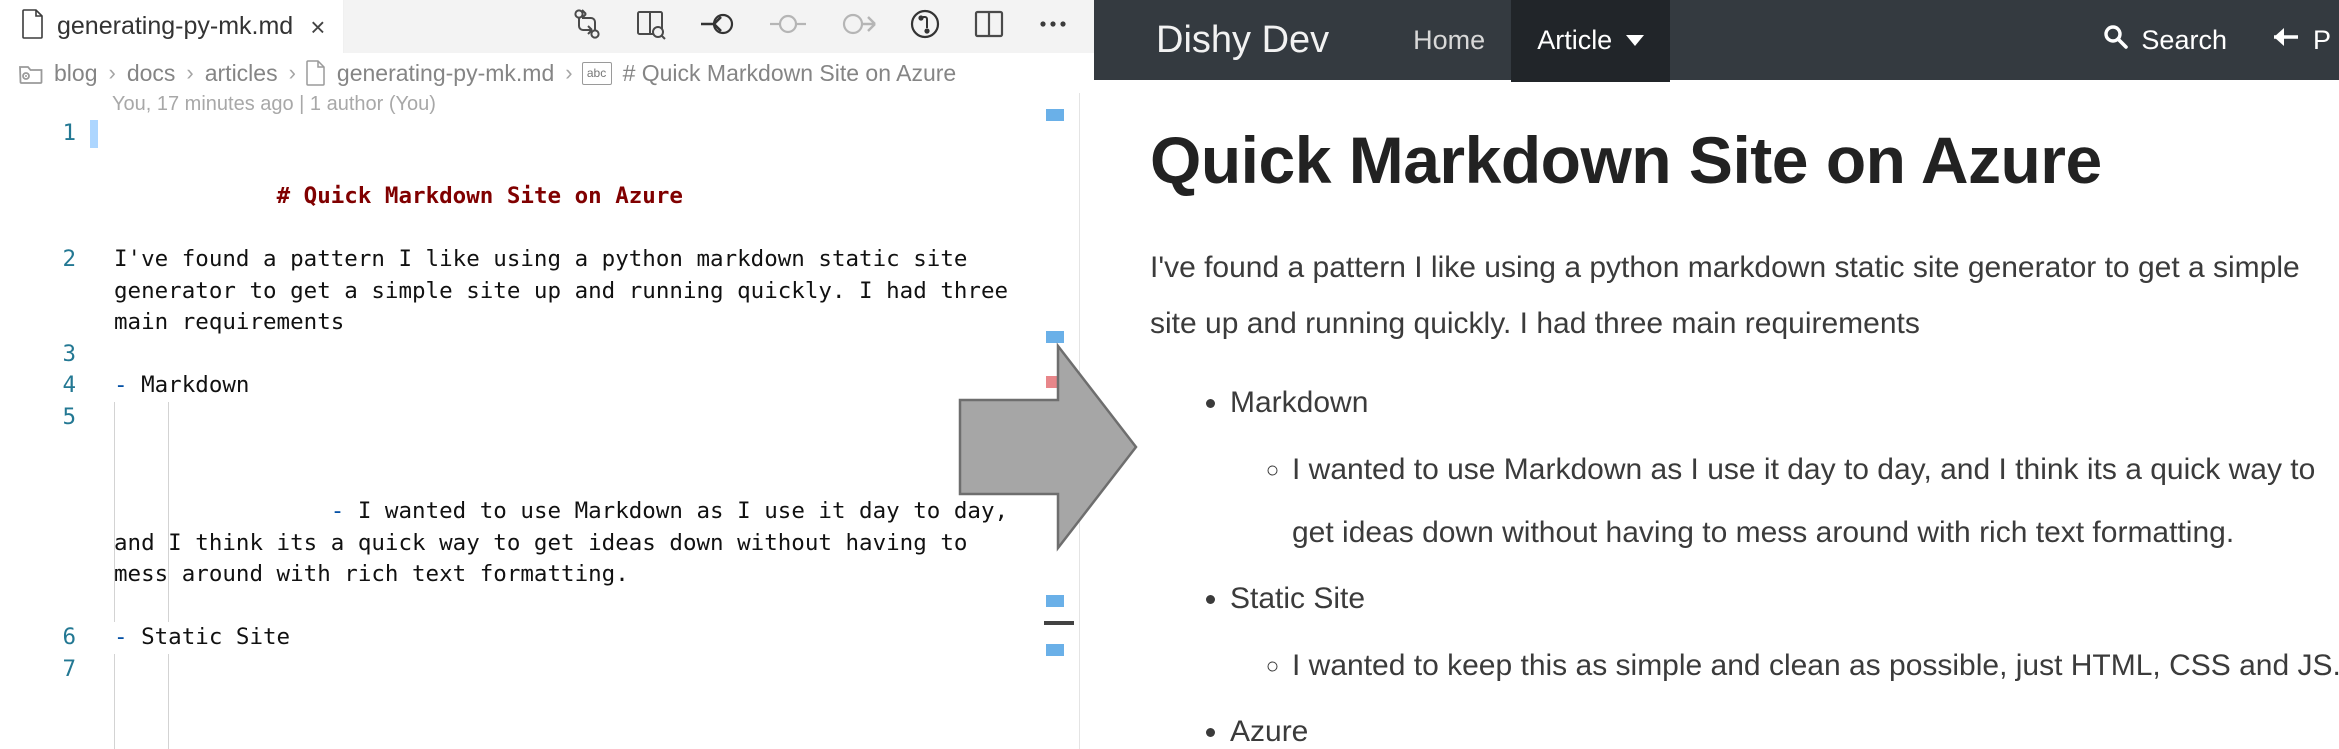 This screenshot has height=749, width=2339. Describe the element at coordinates (1716, 41) in the screenshot. I see `site-navbar: Dishy Dev Home Article Search P` at that location.